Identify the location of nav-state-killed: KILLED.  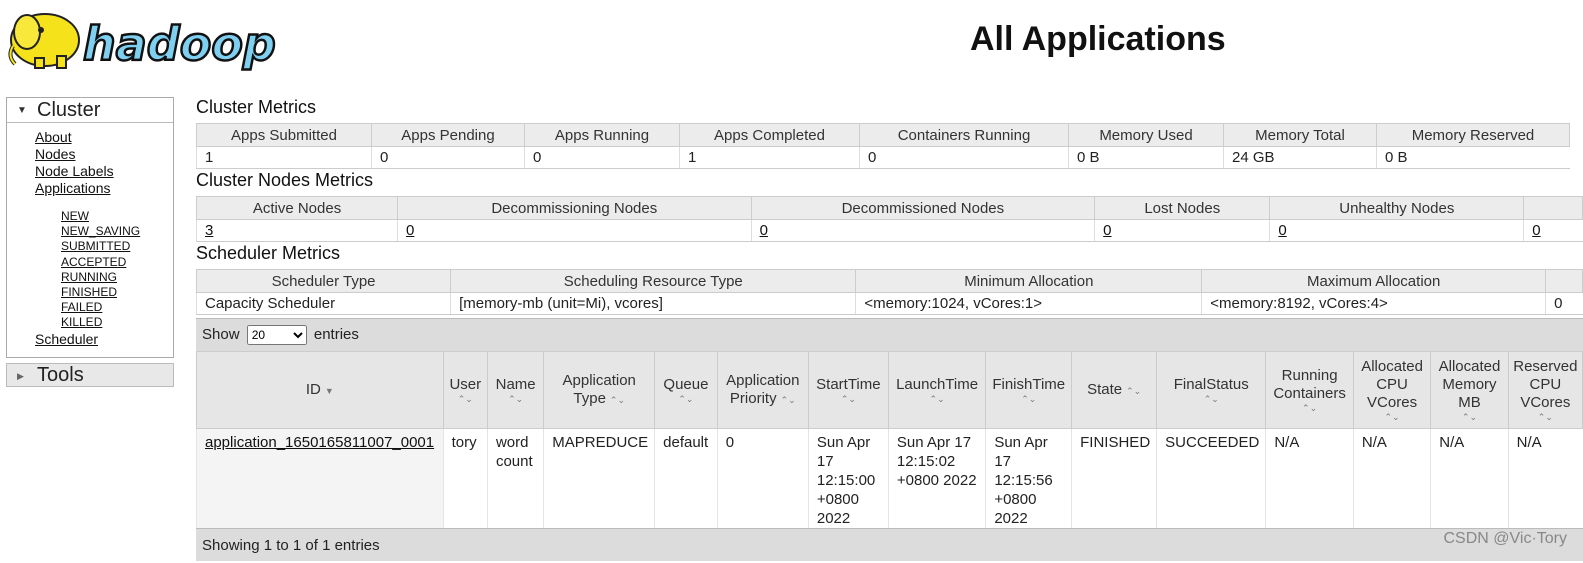
(117, 322).